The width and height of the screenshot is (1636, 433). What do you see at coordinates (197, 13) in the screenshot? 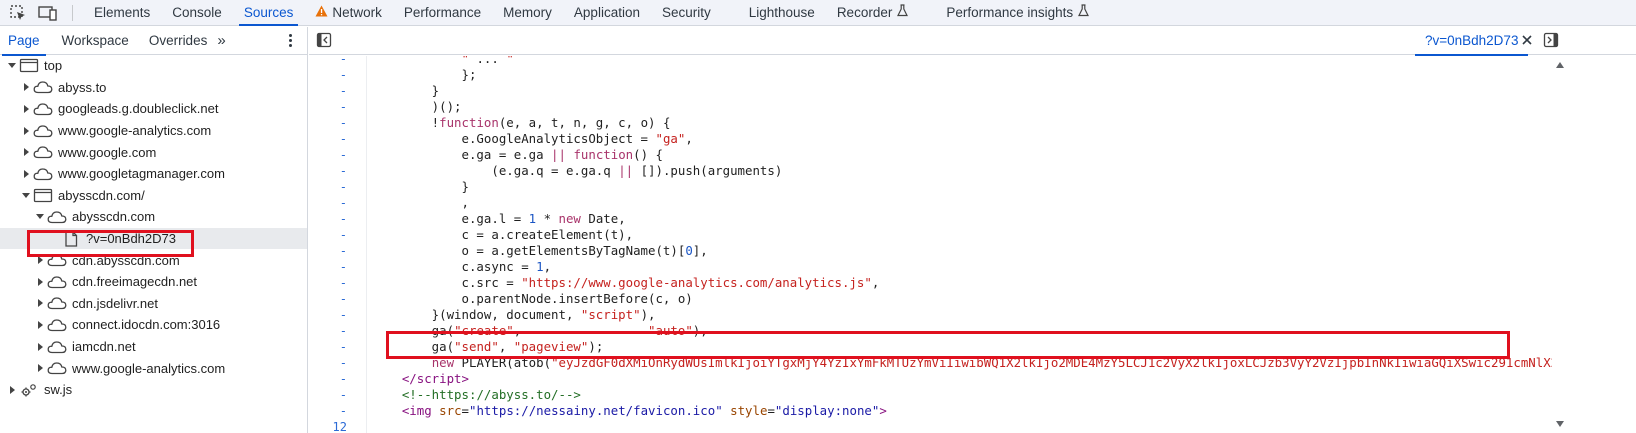
I see `tab-console: Console` at bounding box center [197, 13].